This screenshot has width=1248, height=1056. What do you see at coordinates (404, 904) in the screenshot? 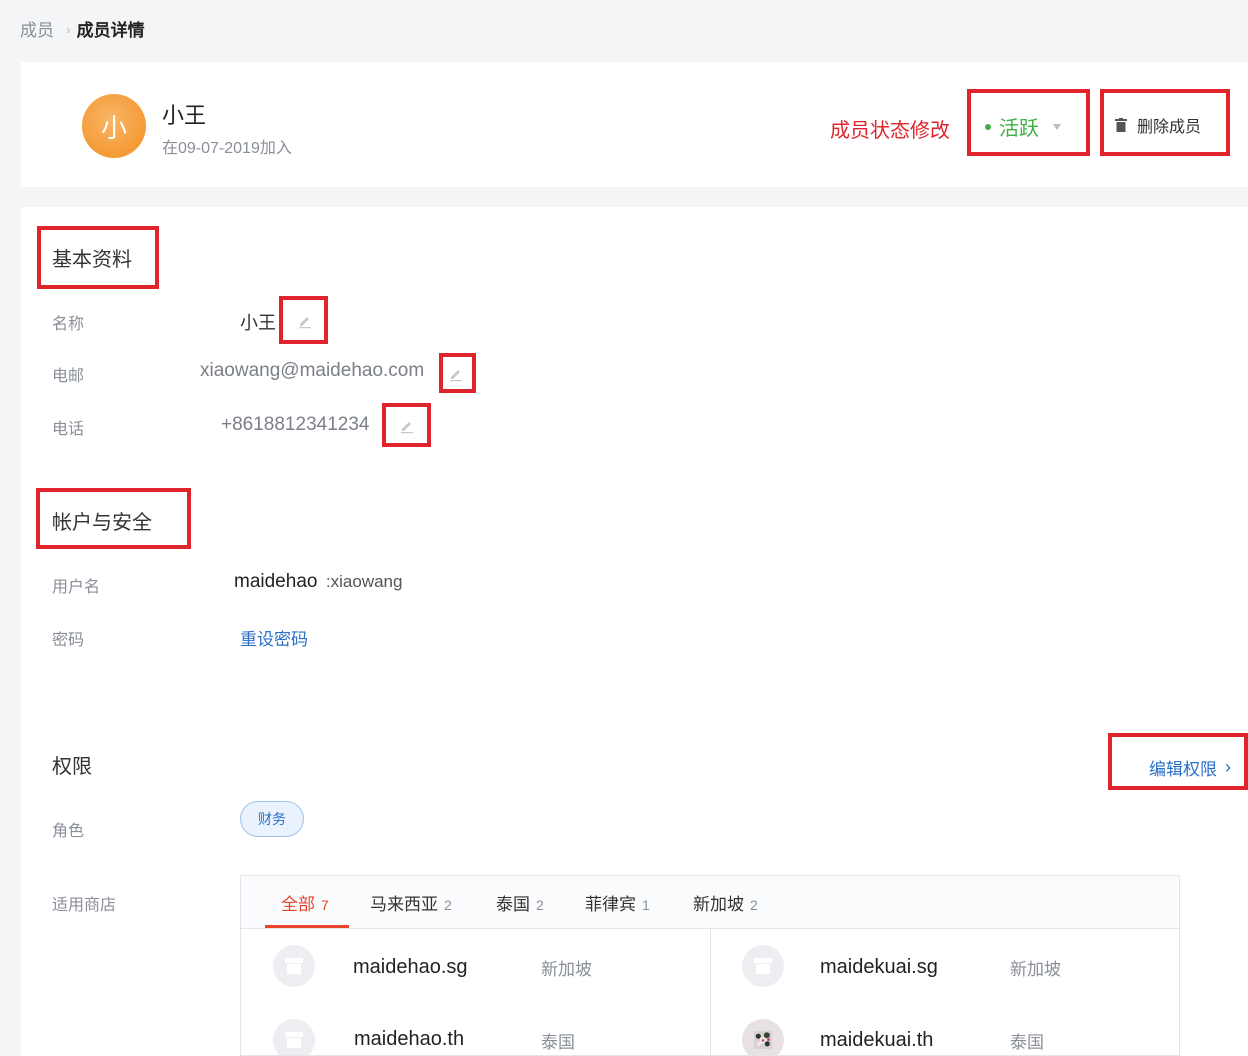
I see `tab-label: 马来西亚` at bounding box center [404, 904].